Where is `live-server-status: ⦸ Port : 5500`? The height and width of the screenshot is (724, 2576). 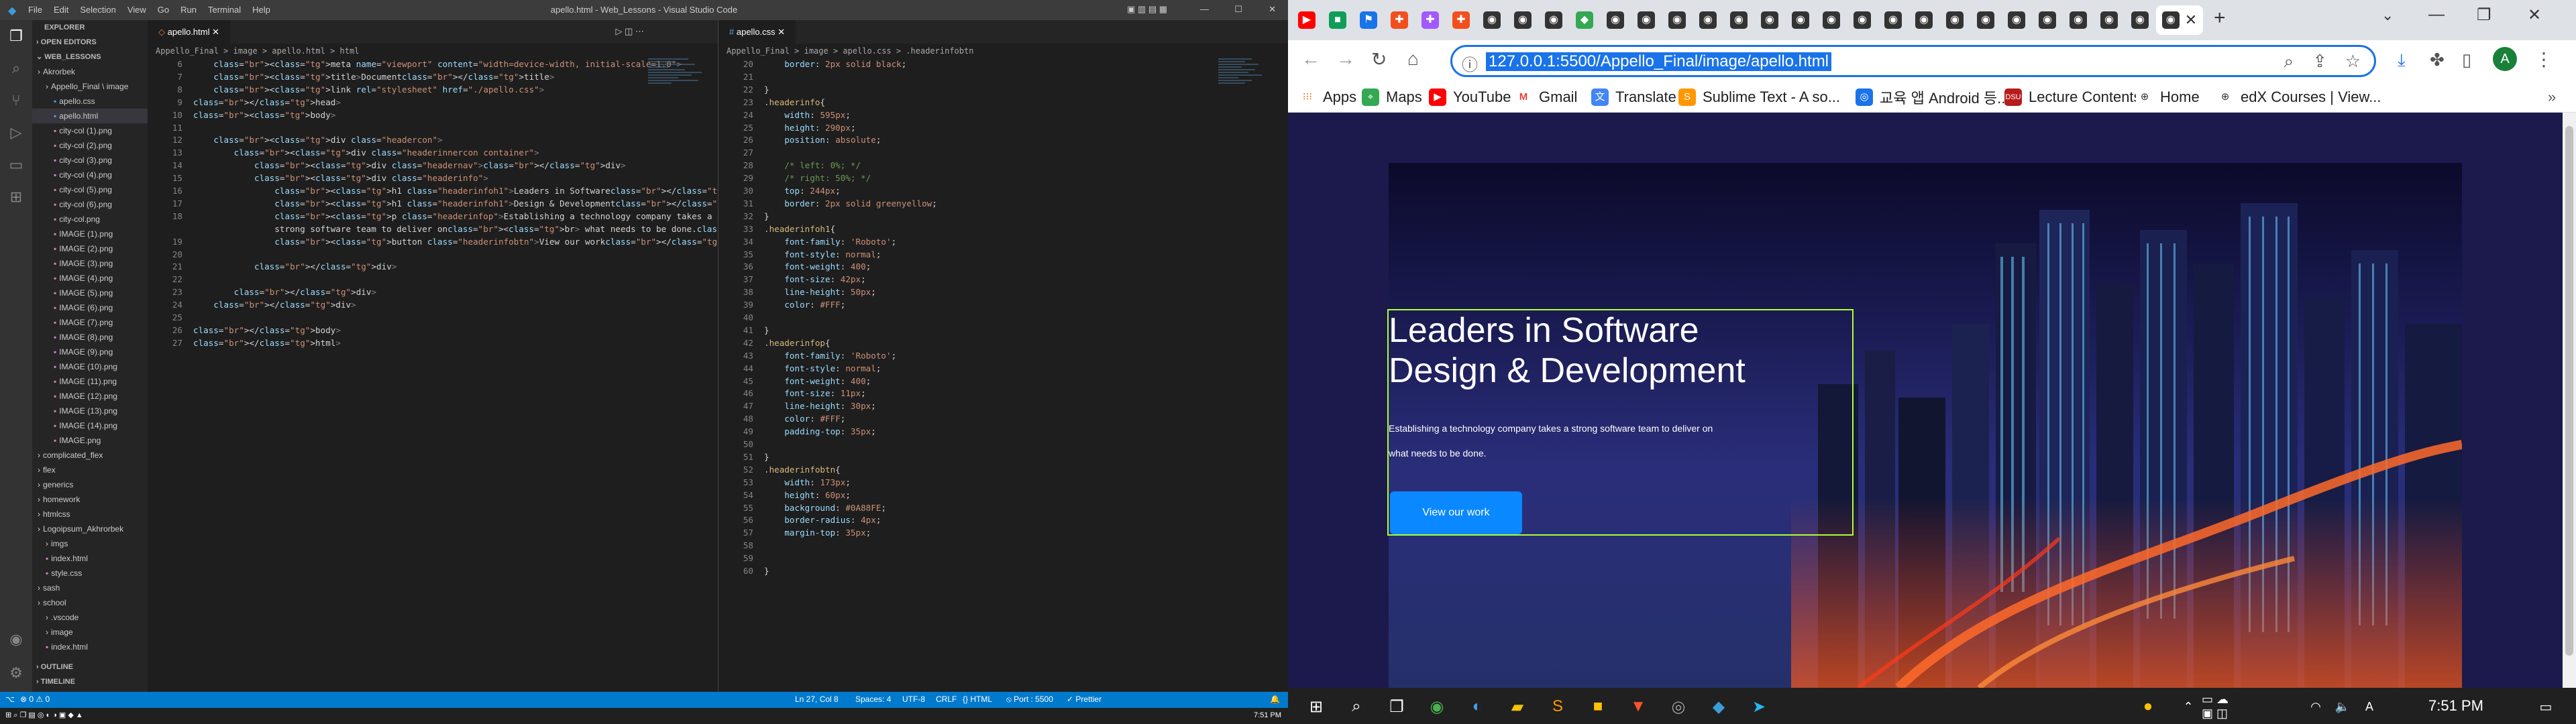 live-server-status: ⦸ Port : 5500 is located at coordinates (1029, 700).